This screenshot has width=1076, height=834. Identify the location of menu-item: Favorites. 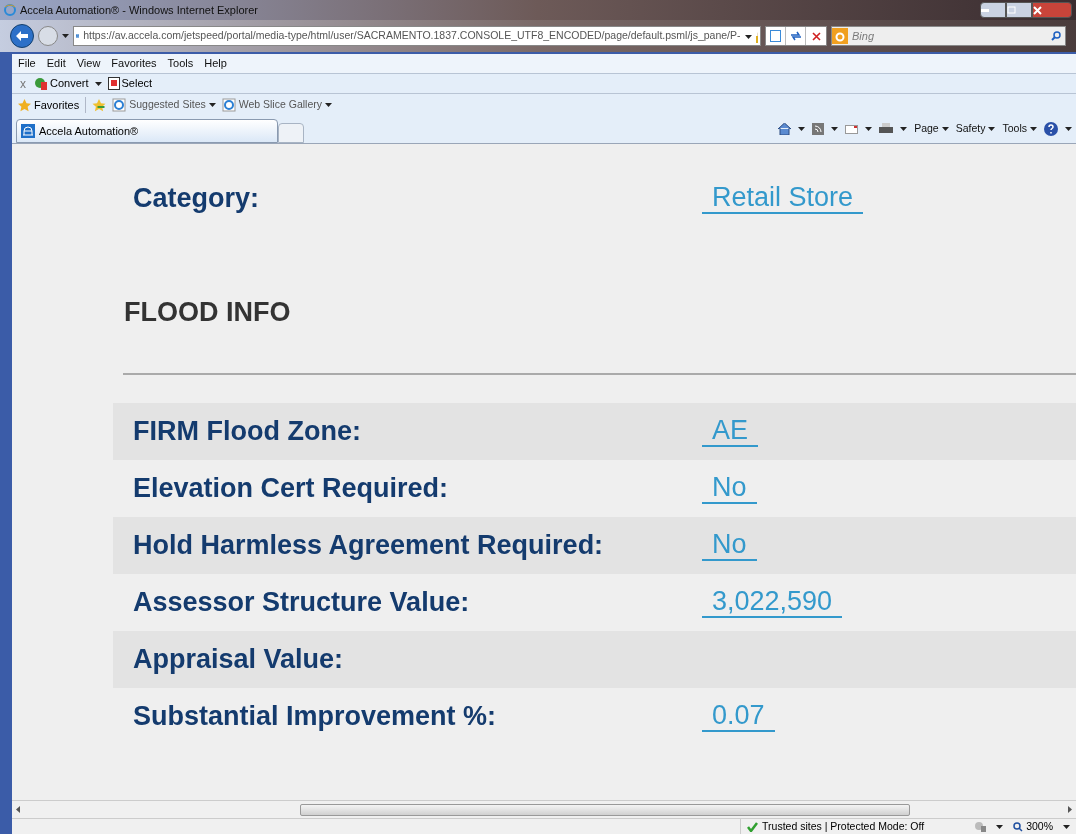
(134, 63).